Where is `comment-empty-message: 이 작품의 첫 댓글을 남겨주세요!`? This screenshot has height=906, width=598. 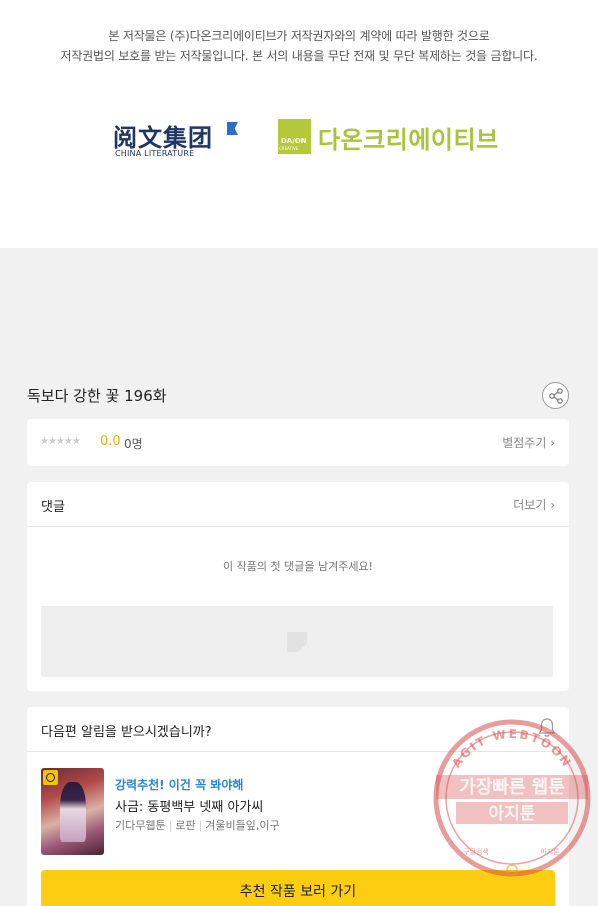
comment-empty-message: 이 작품의 첫 댓글을 남겨주세요! is located at coordinates (298, 566).